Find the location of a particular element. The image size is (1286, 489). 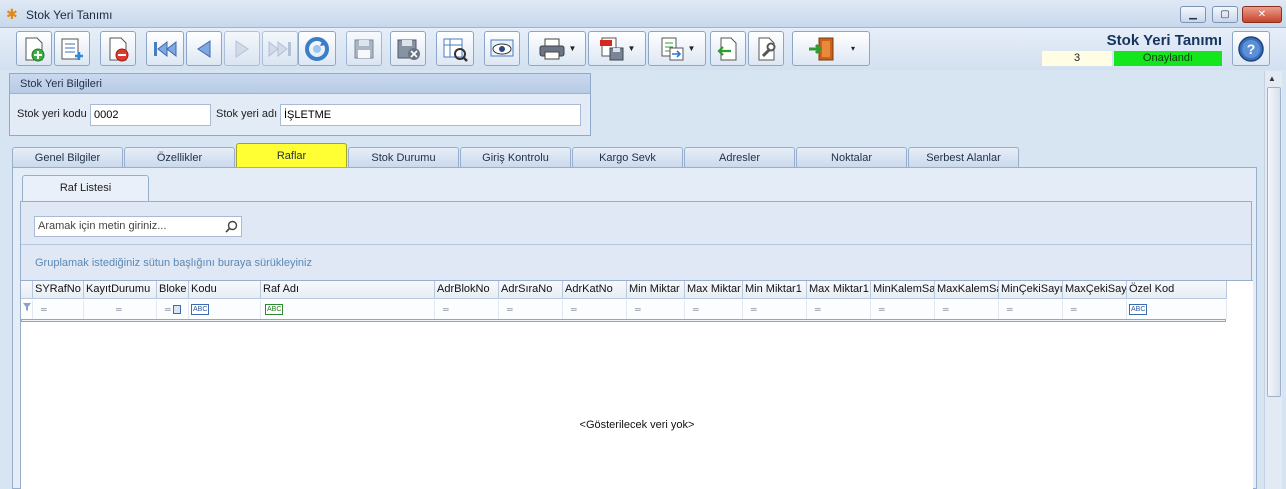

import-icon is located at coordinates (727, 48).